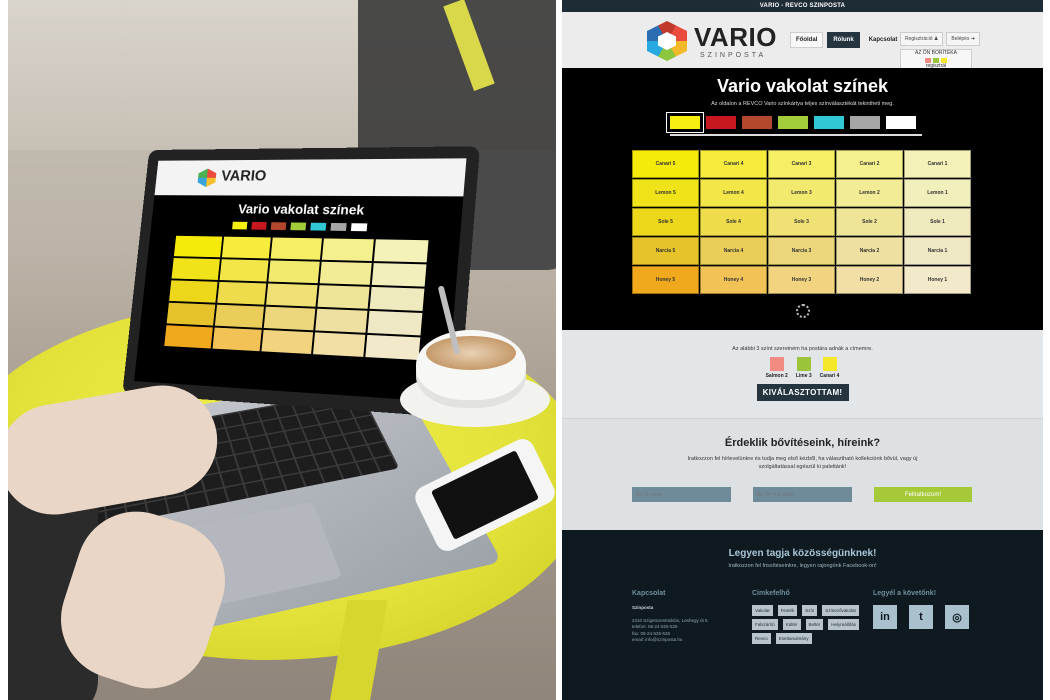 The height and width of the screenshot is (700, 1050). What do you see at coordinates (803, 311) in the screenshot?
I see `loading-spinner-icon` at bounding box center [803, 311].